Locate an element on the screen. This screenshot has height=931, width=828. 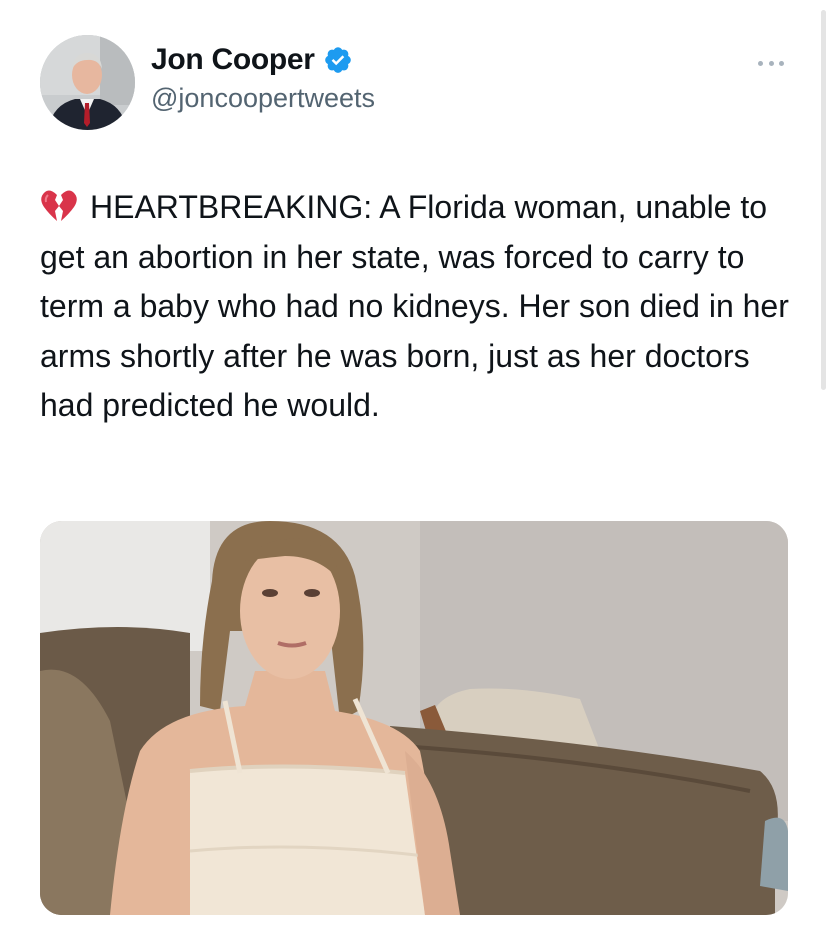
name-row: Jon Cooper is located at coordinates (263, 60).